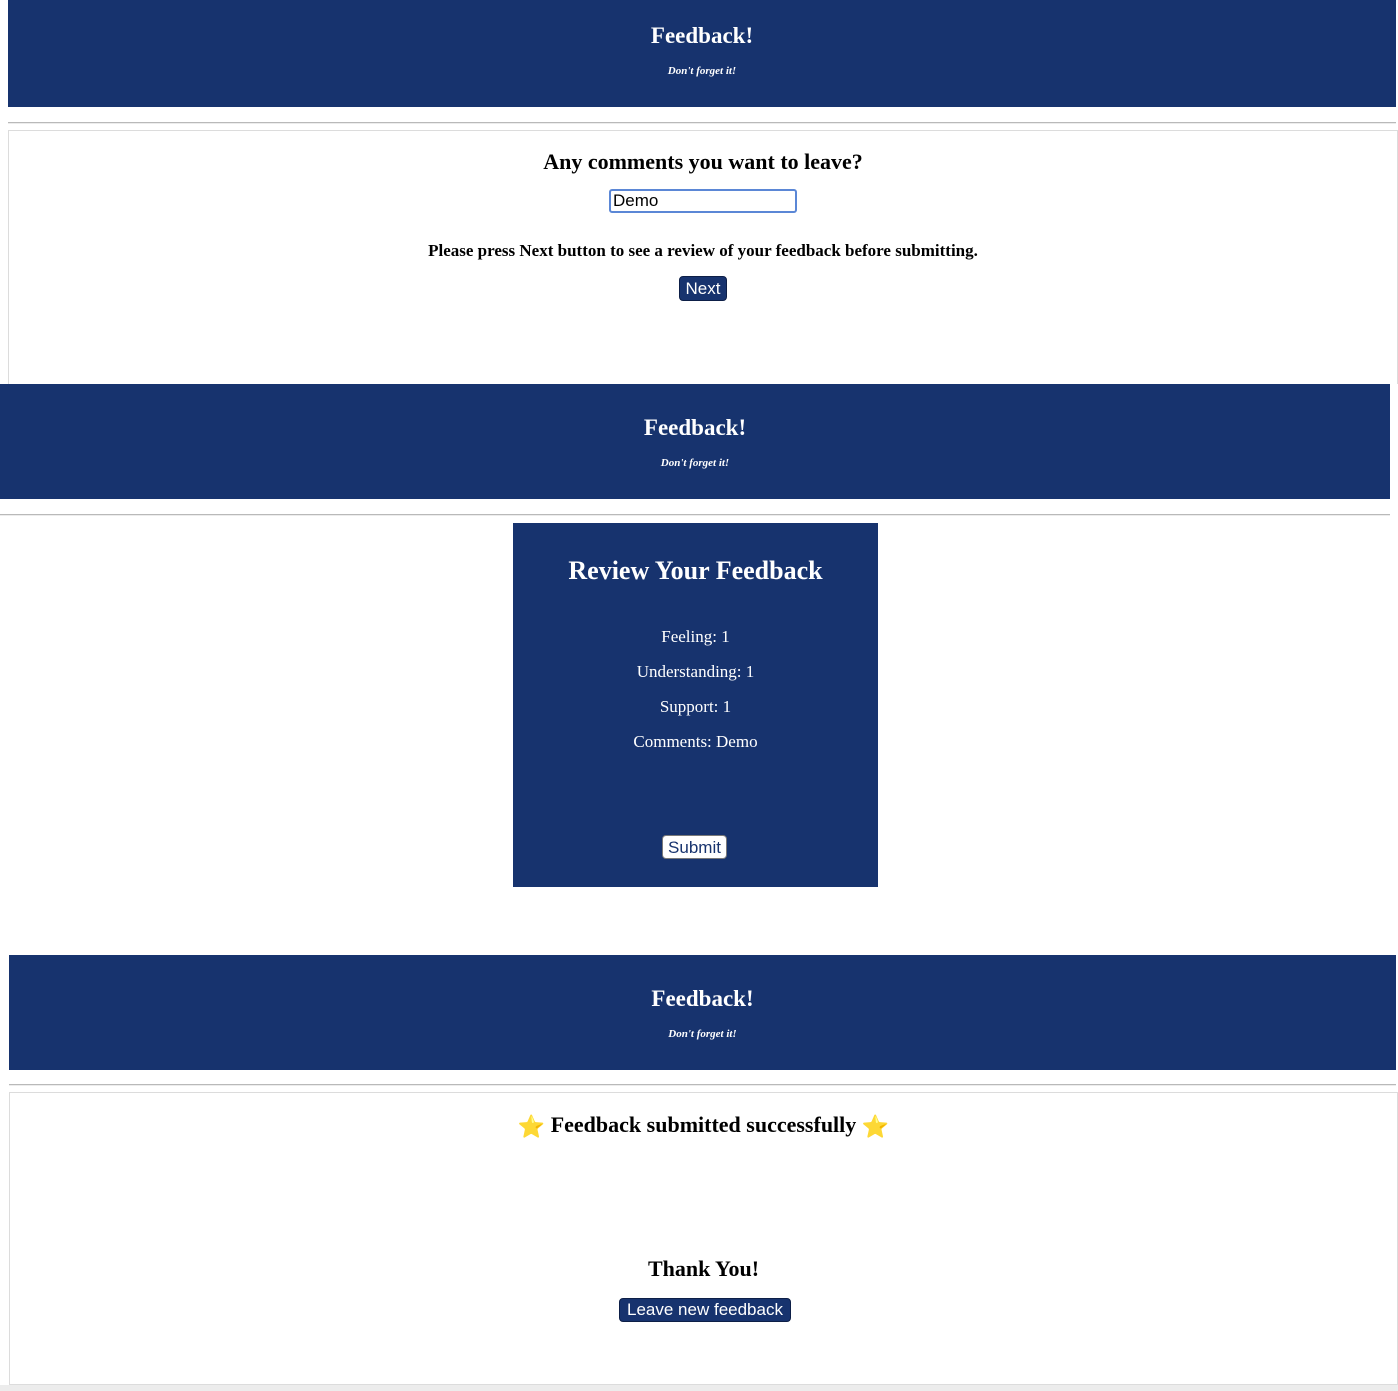 The width and height of the screenshot is (1398, 1391). I want to click on thank-you-panel: Thank You! Leave new feedback, so click(703, 1311).